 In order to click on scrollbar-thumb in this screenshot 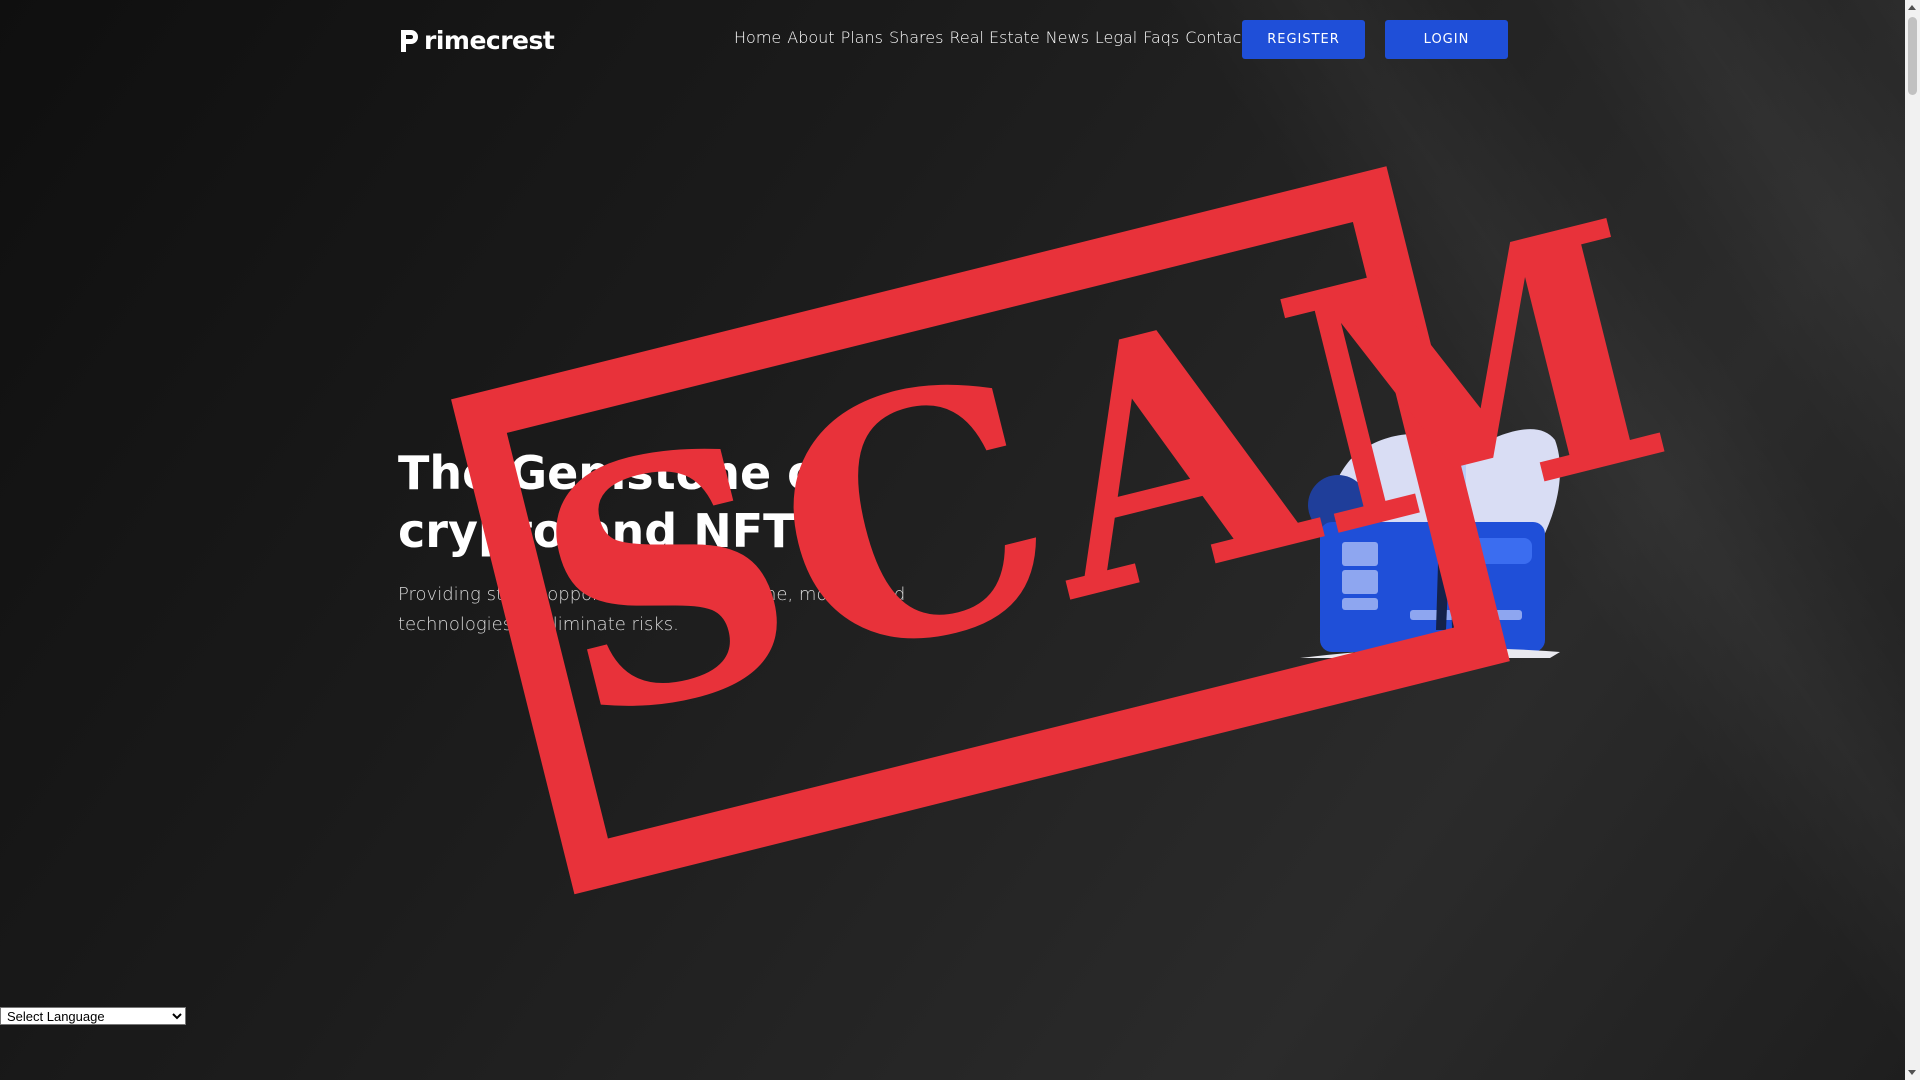, I will do `click(1912, 56)`.